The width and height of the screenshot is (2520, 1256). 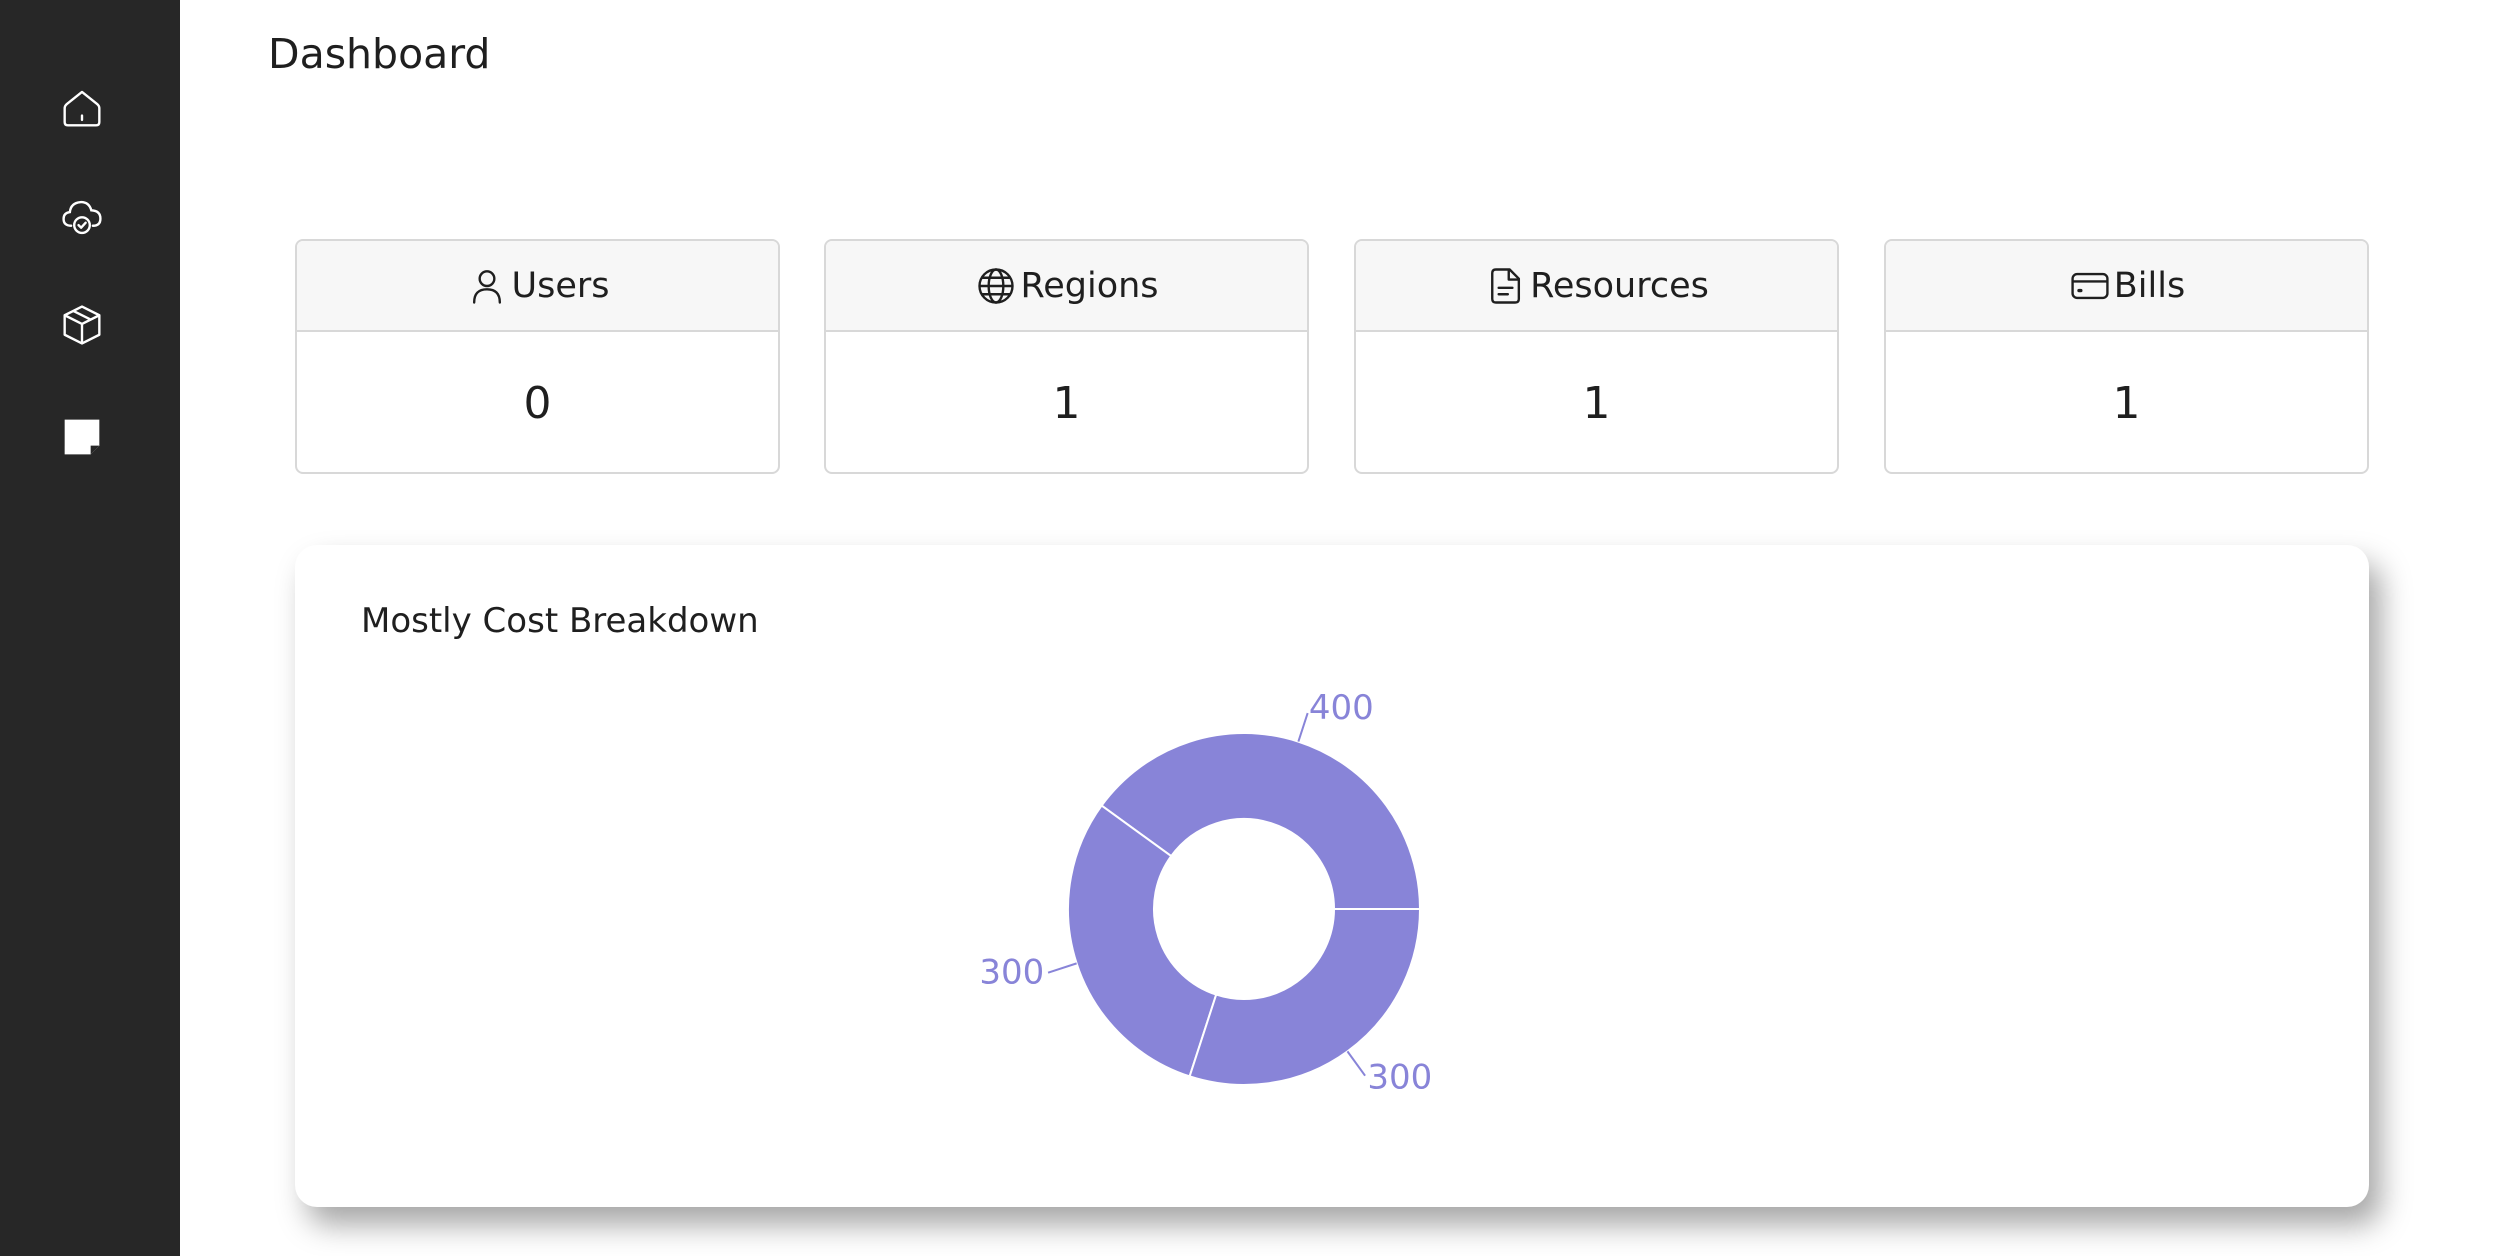 I want to click on cube-icon, so click(x=82, y=325).